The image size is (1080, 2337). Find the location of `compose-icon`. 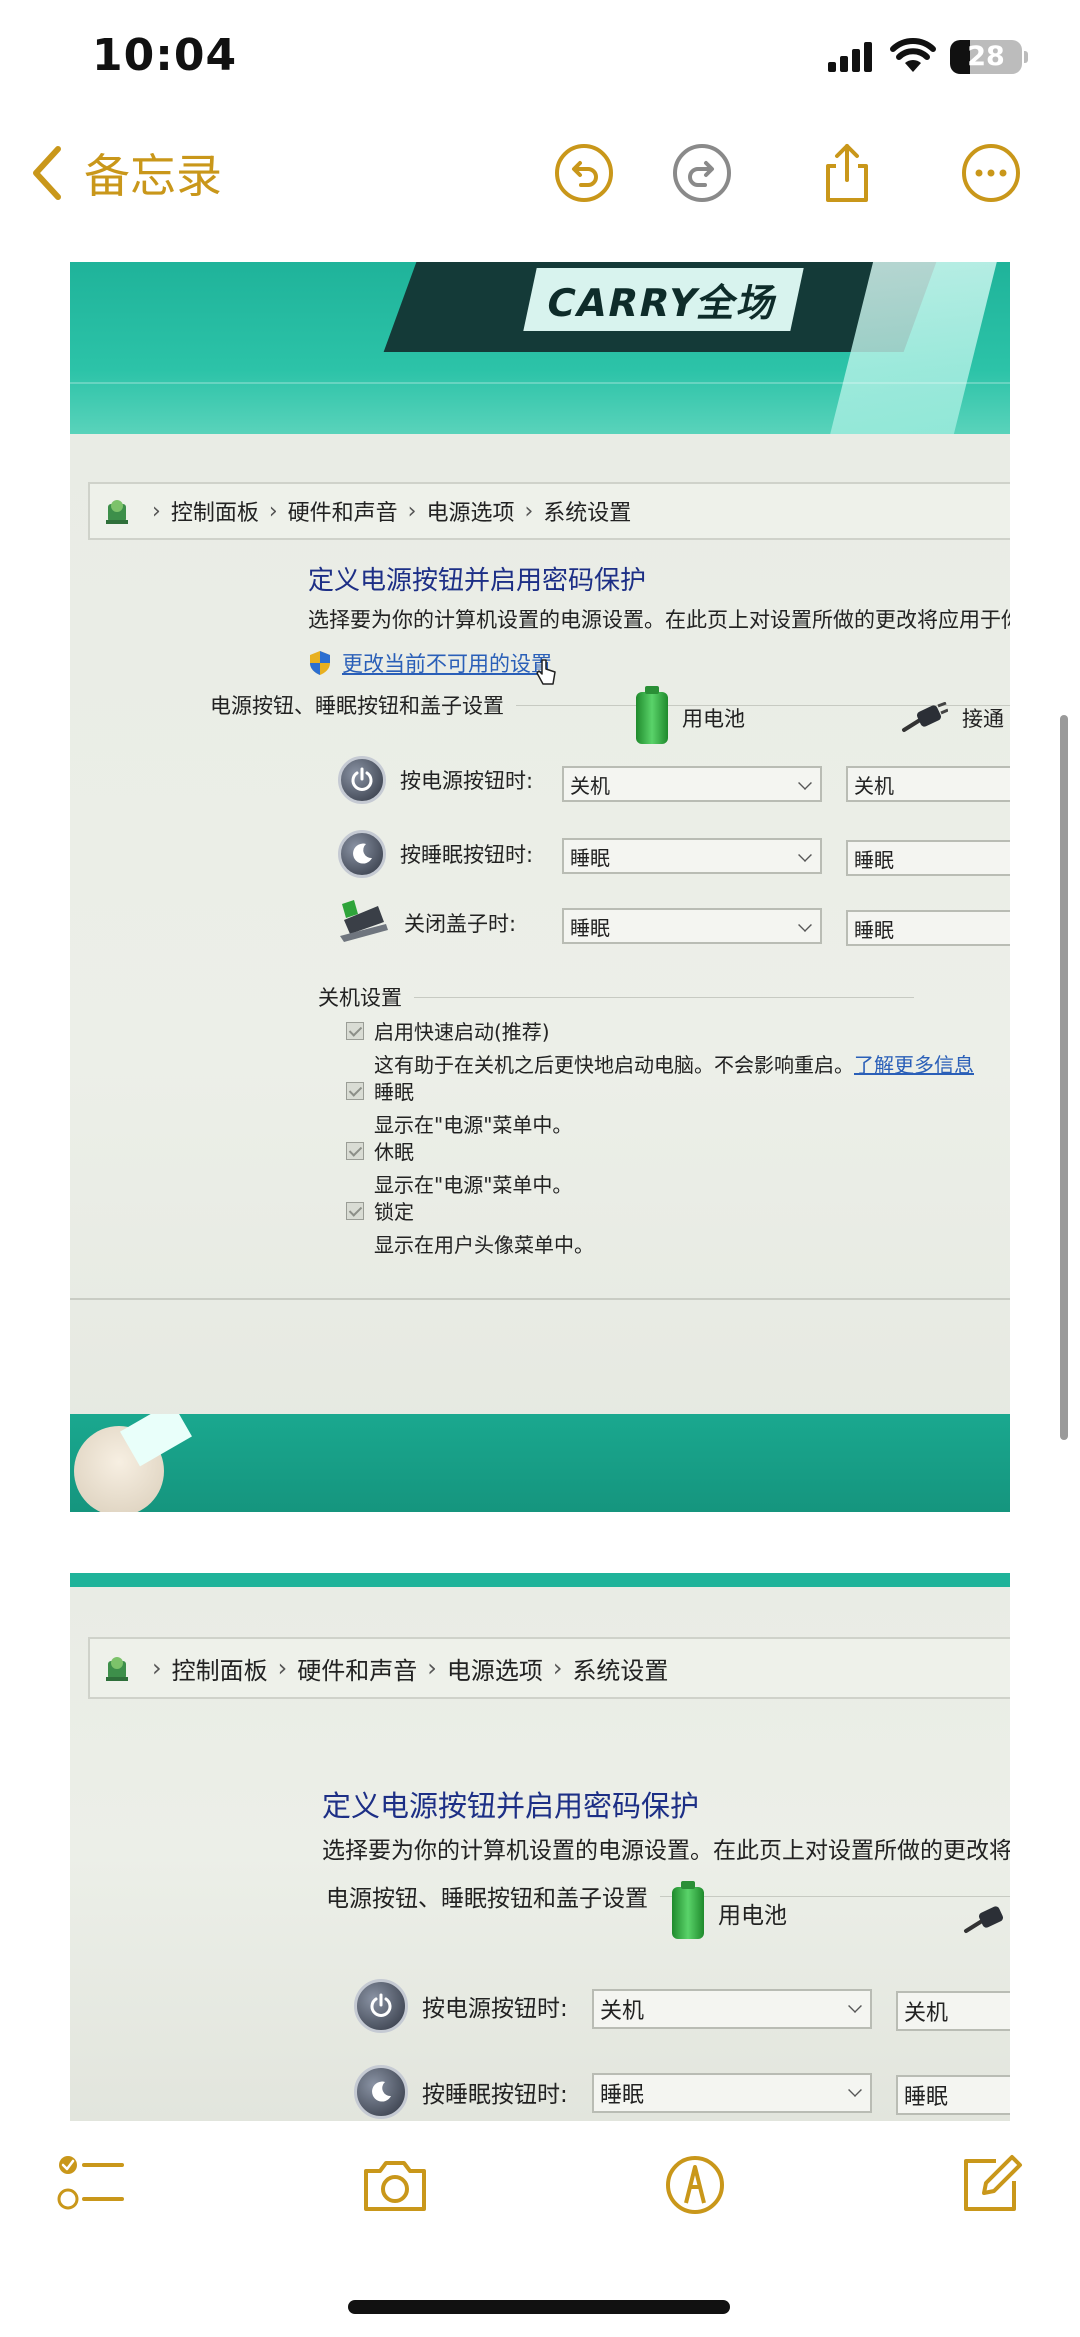

compose-icon is located at coordinates (993, 2183).